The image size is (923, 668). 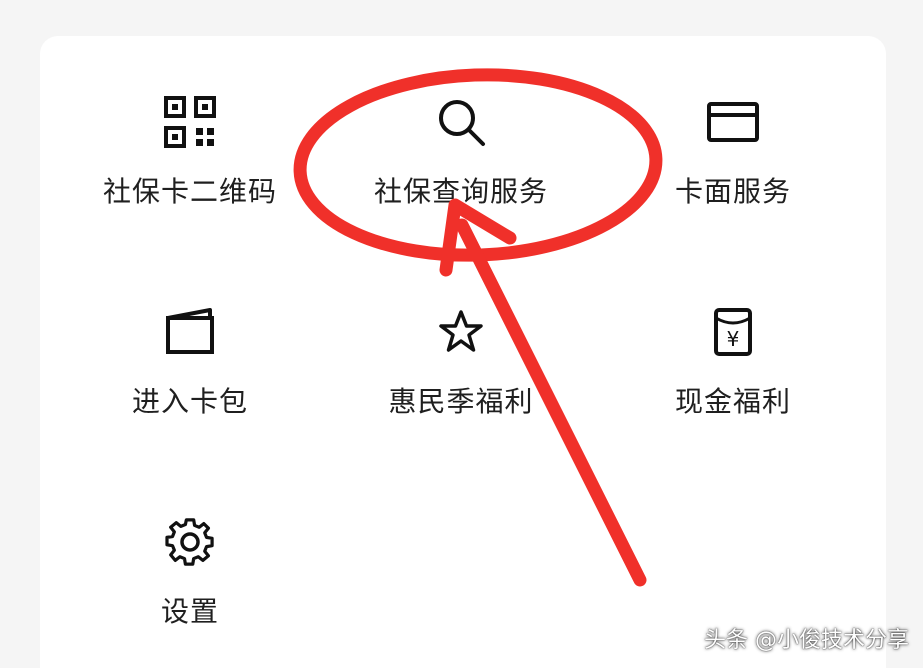 I want to click on menu-item-label: 进入卡包, so click(x=189, y=401).